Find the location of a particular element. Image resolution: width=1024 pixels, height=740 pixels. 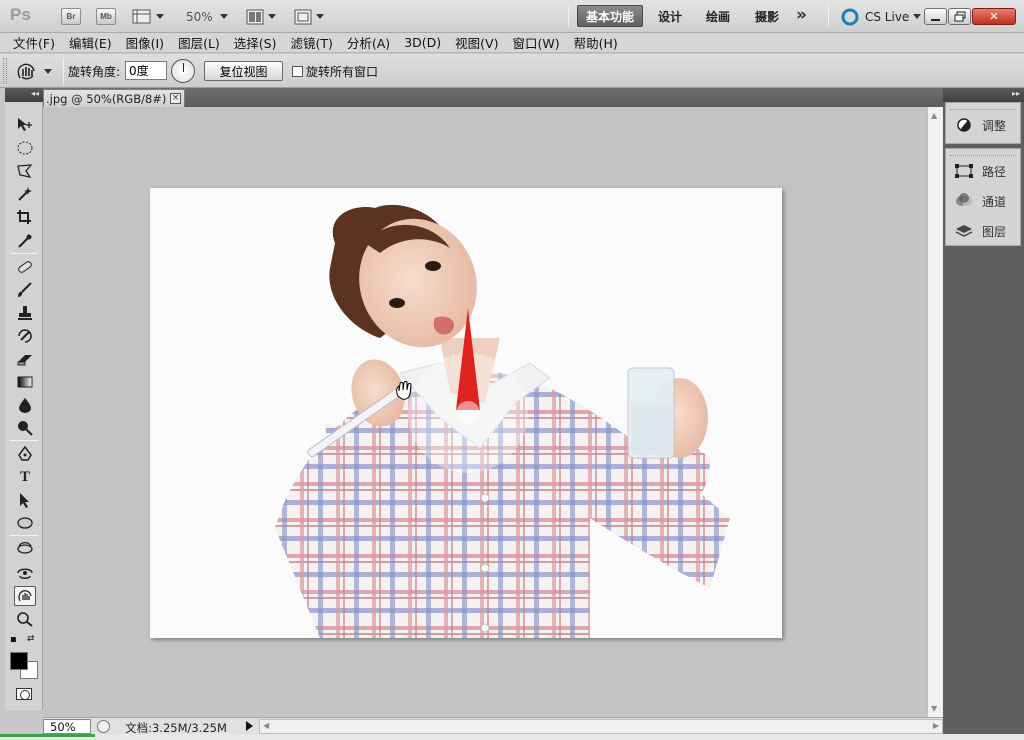

panel-tab-layers: 图层 is located at coordinates (983, 231).